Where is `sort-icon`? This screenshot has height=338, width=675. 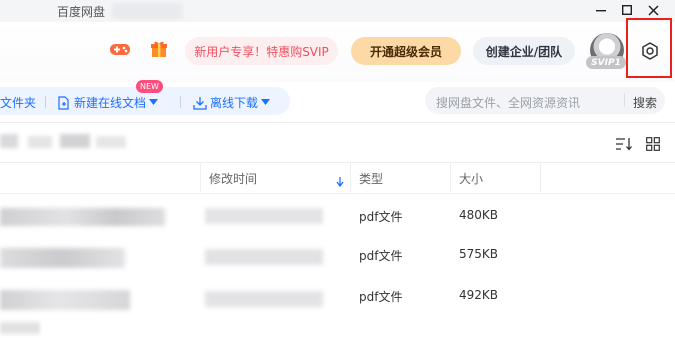
sort-icon is located at coordinates (624, 144).